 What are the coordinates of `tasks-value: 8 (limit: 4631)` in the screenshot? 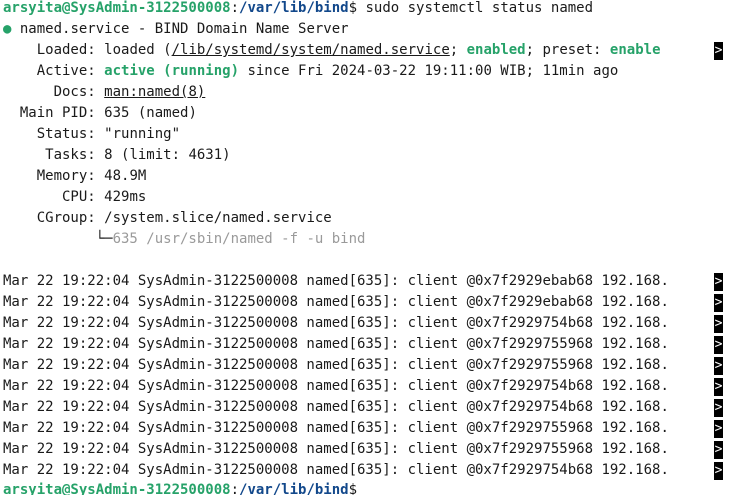 It's located at (167, 155).